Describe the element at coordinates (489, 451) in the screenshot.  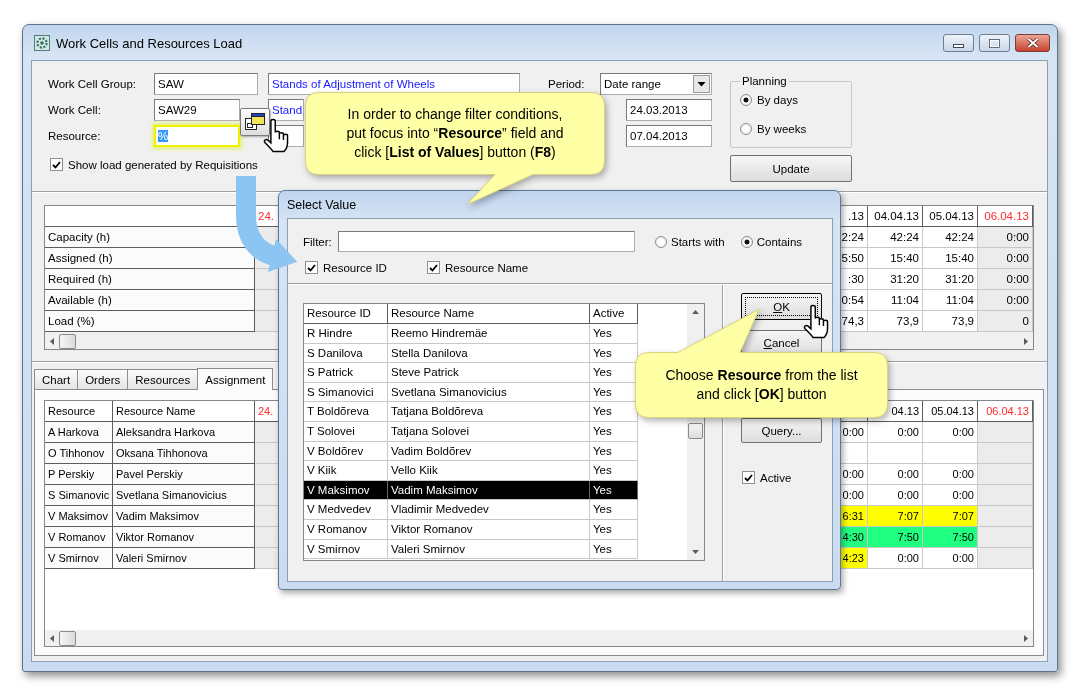
I see `table-cell: Vadim Boldõrev` at that location.